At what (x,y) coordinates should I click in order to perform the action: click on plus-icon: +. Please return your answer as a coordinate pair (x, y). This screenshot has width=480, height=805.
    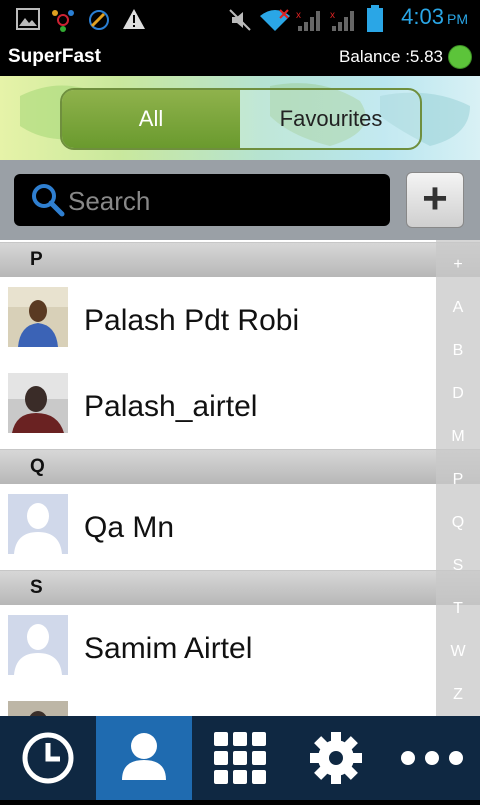
    Looking at the image, I should click on (435, 198).